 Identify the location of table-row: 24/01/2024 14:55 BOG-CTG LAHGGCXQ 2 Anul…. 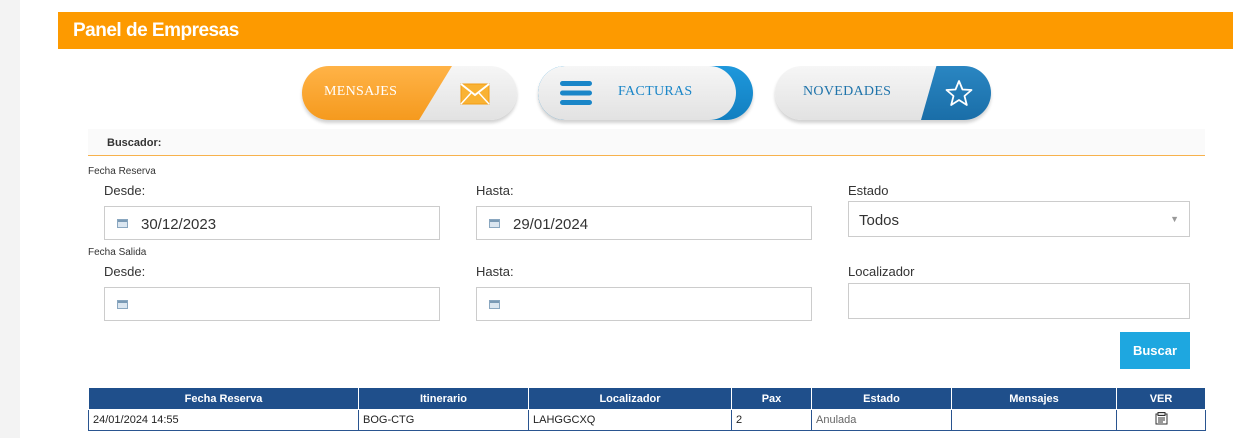
(647, 420).